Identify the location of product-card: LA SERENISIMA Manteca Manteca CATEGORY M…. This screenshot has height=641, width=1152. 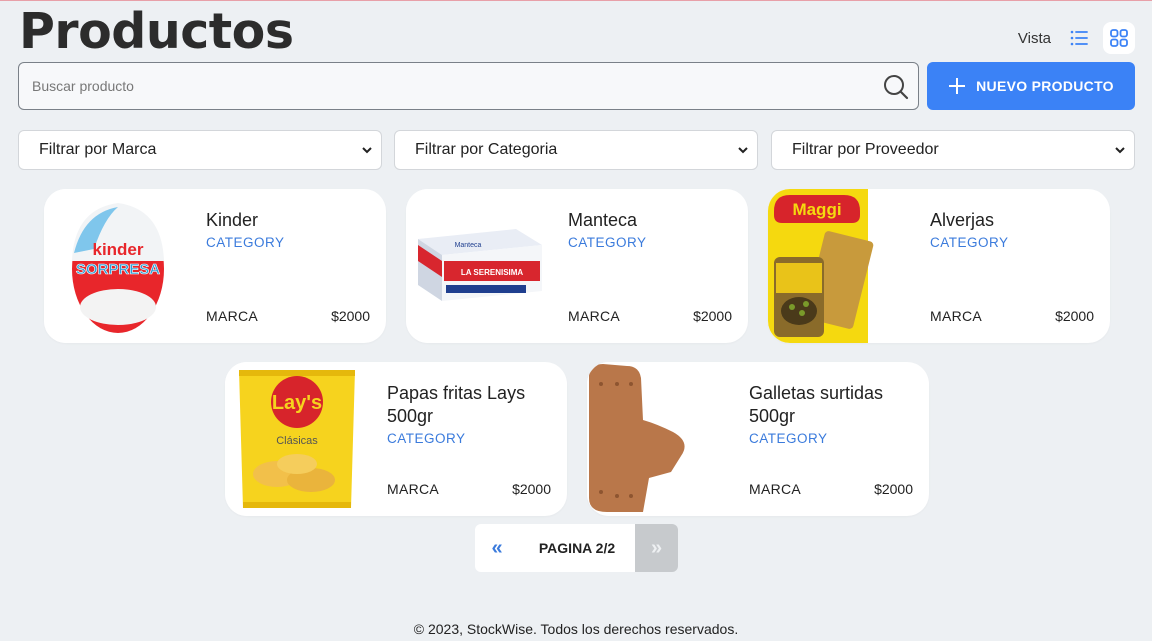
(577, 266).